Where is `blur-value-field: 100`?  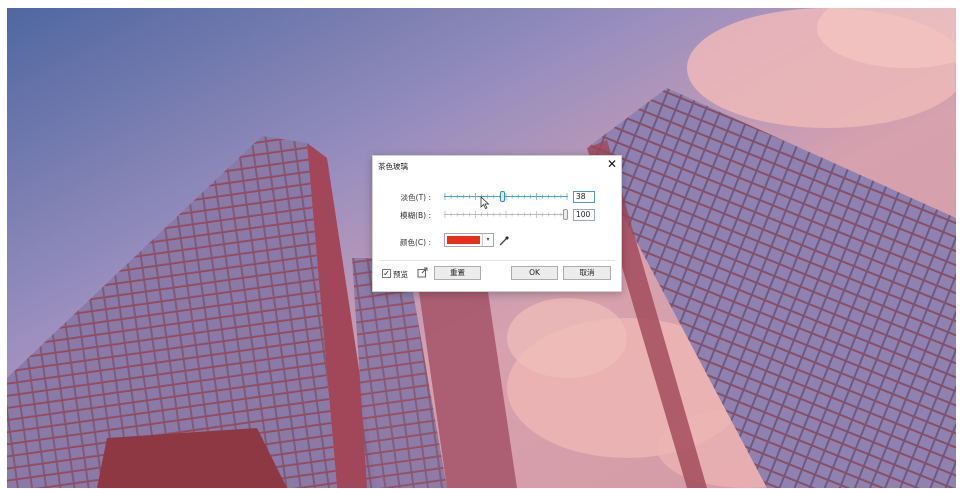
blur-value-field: 100 is located at coordinates (584, 215).